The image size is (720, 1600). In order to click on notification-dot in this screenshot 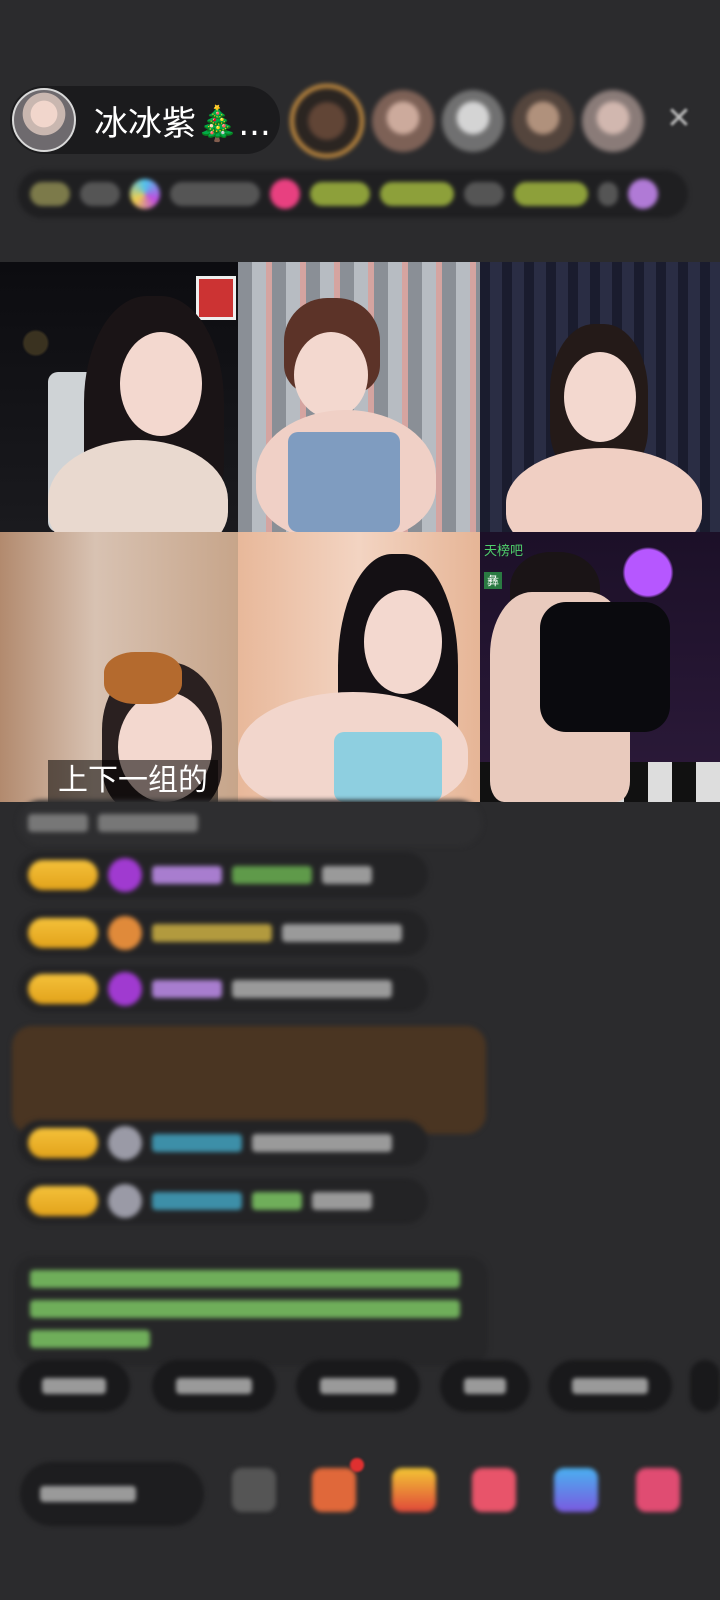, I will do `click(357, 1465)`.